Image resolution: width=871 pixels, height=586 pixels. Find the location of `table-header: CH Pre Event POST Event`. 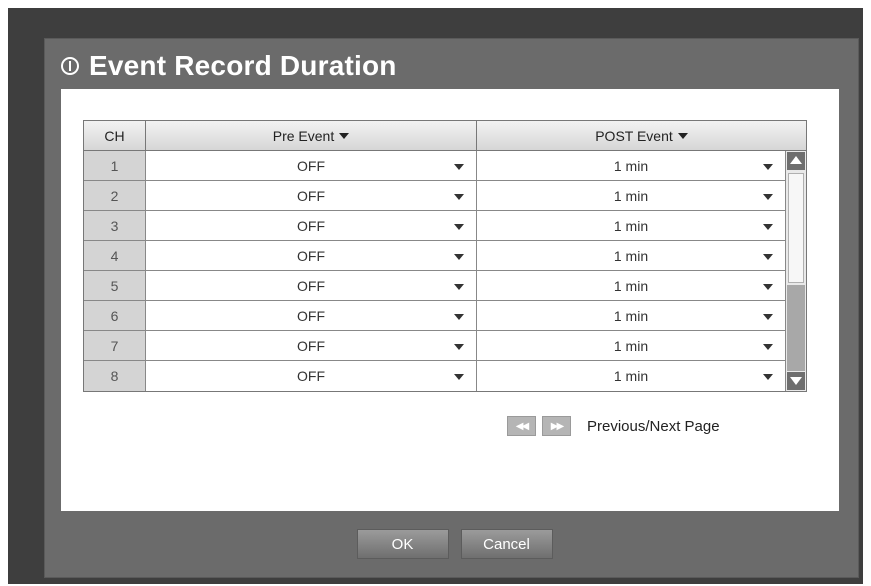

table-header: CH Pre Event POST Event is located at coordinates (445, 136).